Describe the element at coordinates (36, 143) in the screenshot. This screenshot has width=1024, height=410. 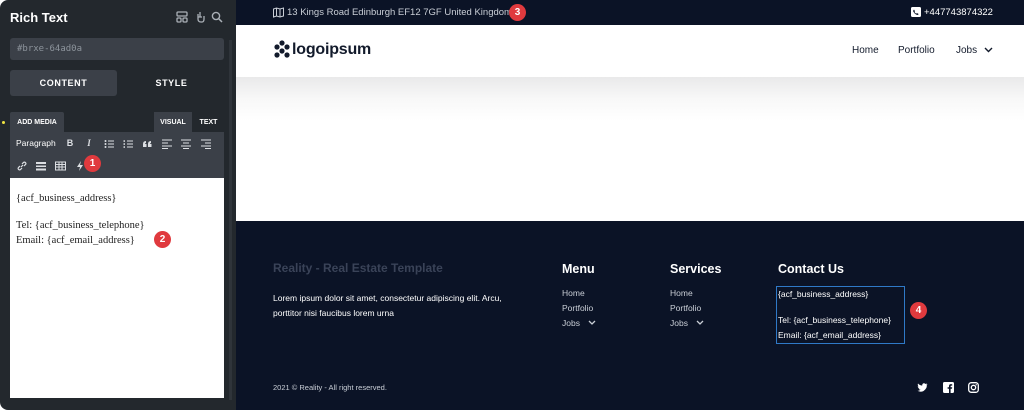
I see `format-select: Paragraph` at that location.